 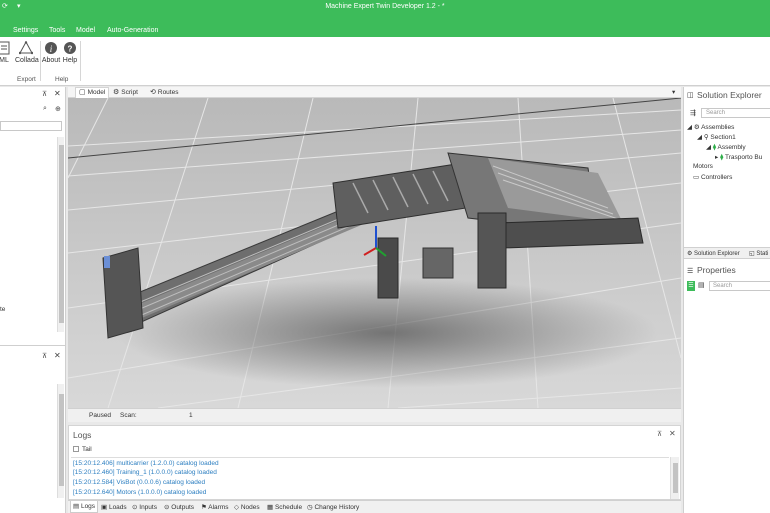 What do you see at coordinates (716, 270) in the screenshot?
I see `properties-title: Properties` at bounding box center [716, 270].